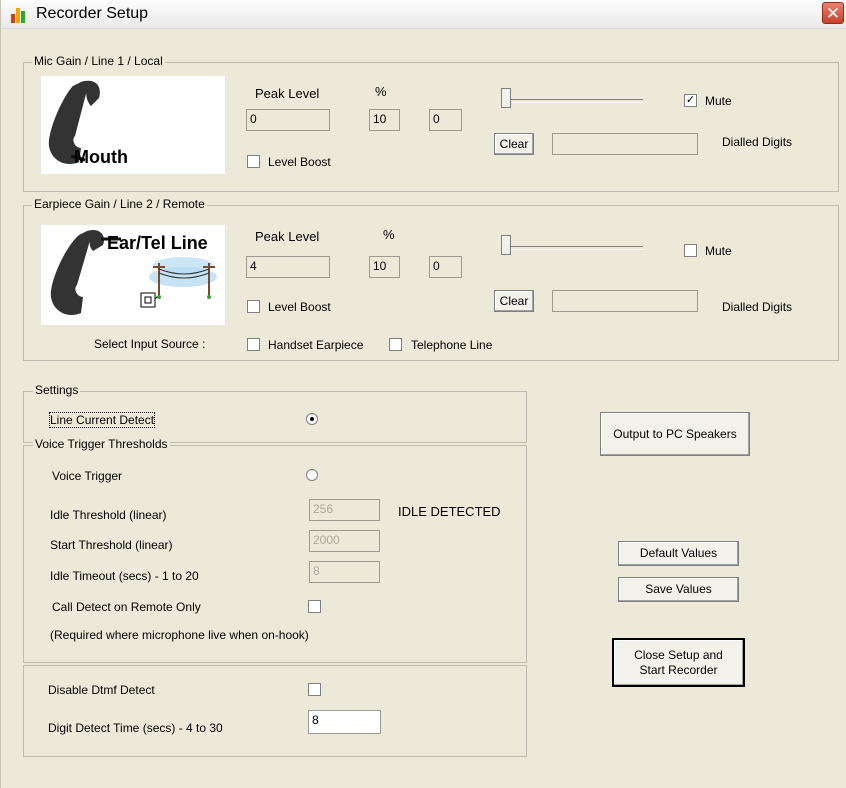  What do you see at coordinates (312, 419) in the screenshot?
I see `line-current-detect-radio` at bounding box center [312, 419].